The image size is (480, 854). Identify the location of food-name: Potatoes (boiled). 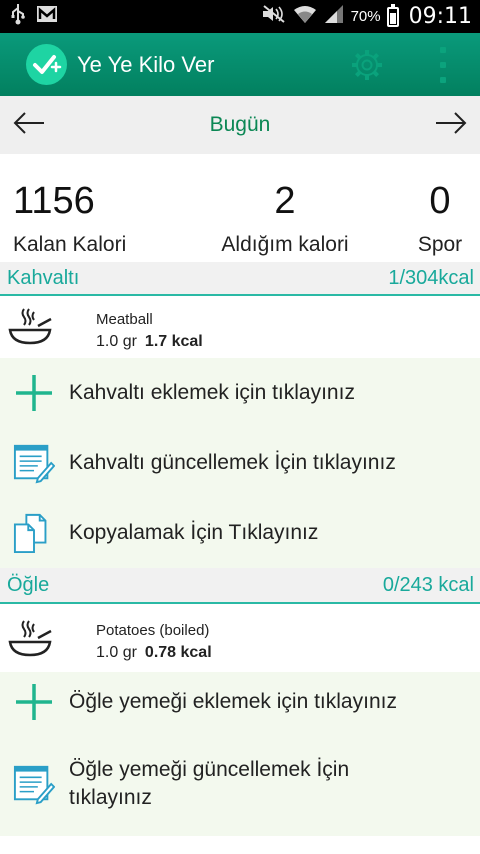
(153, 630).